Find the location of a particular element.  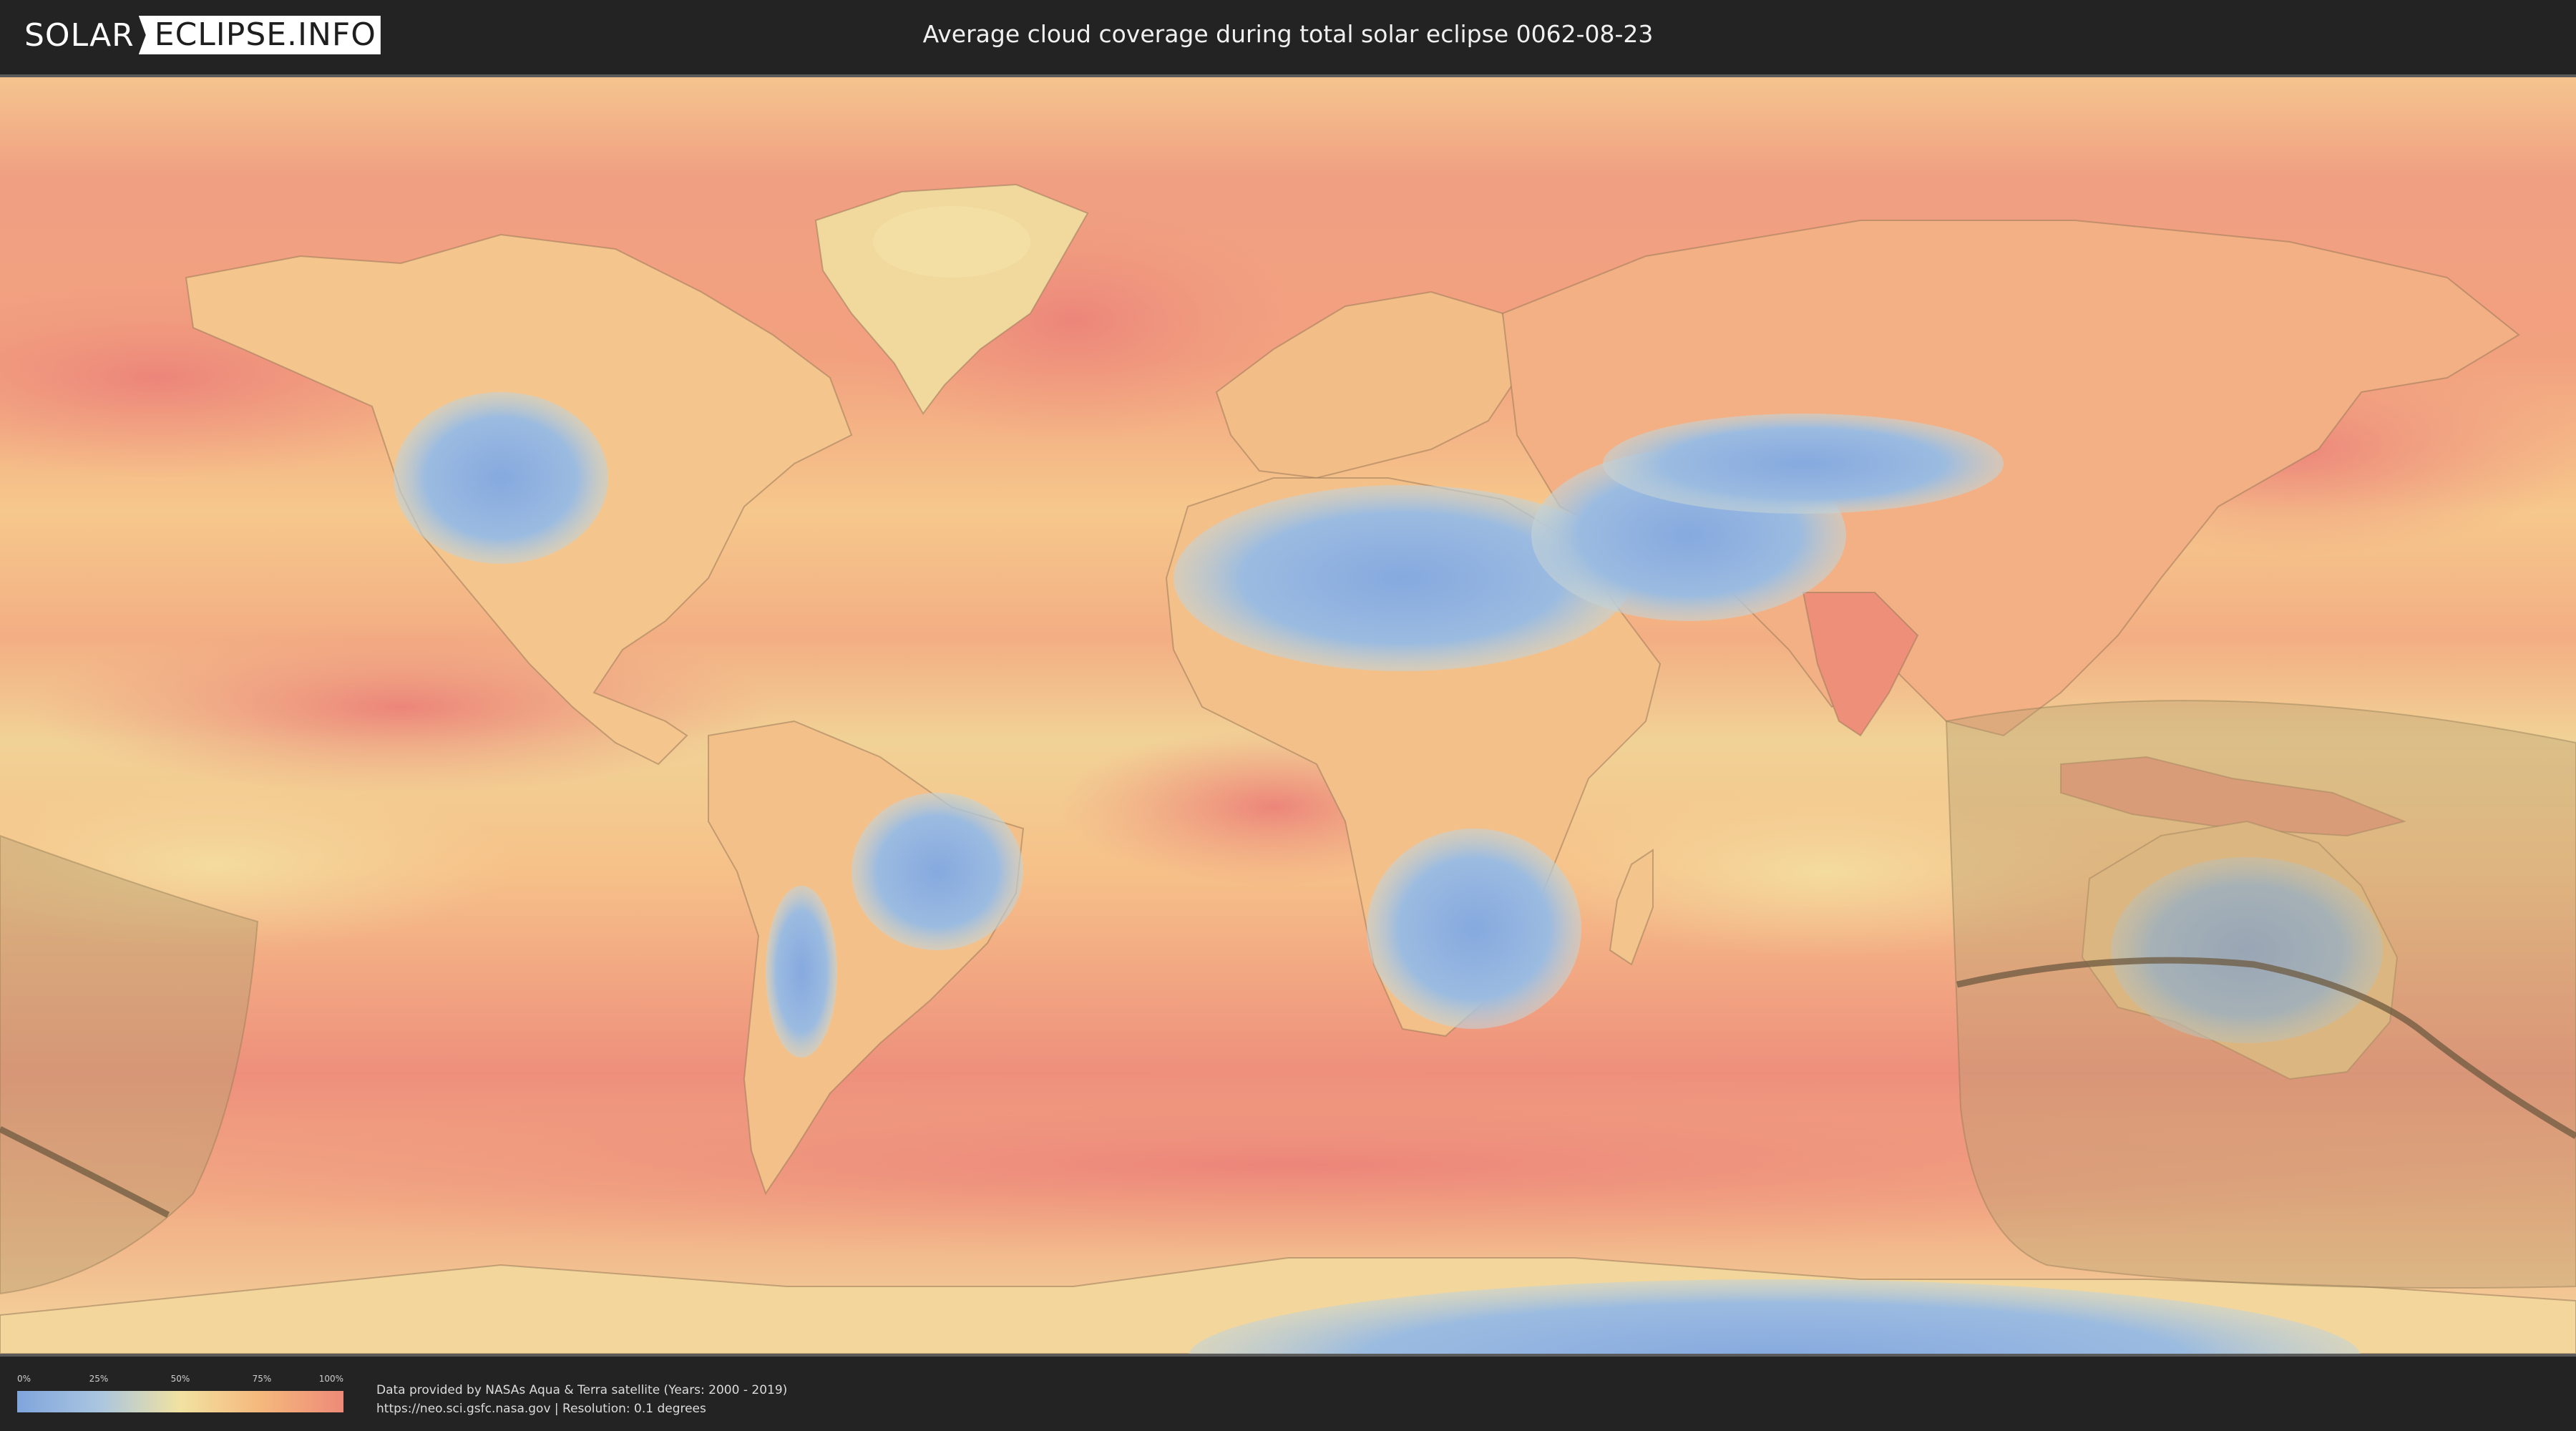

legend-tick-75: 75% is located at coordinates (262, 1379).